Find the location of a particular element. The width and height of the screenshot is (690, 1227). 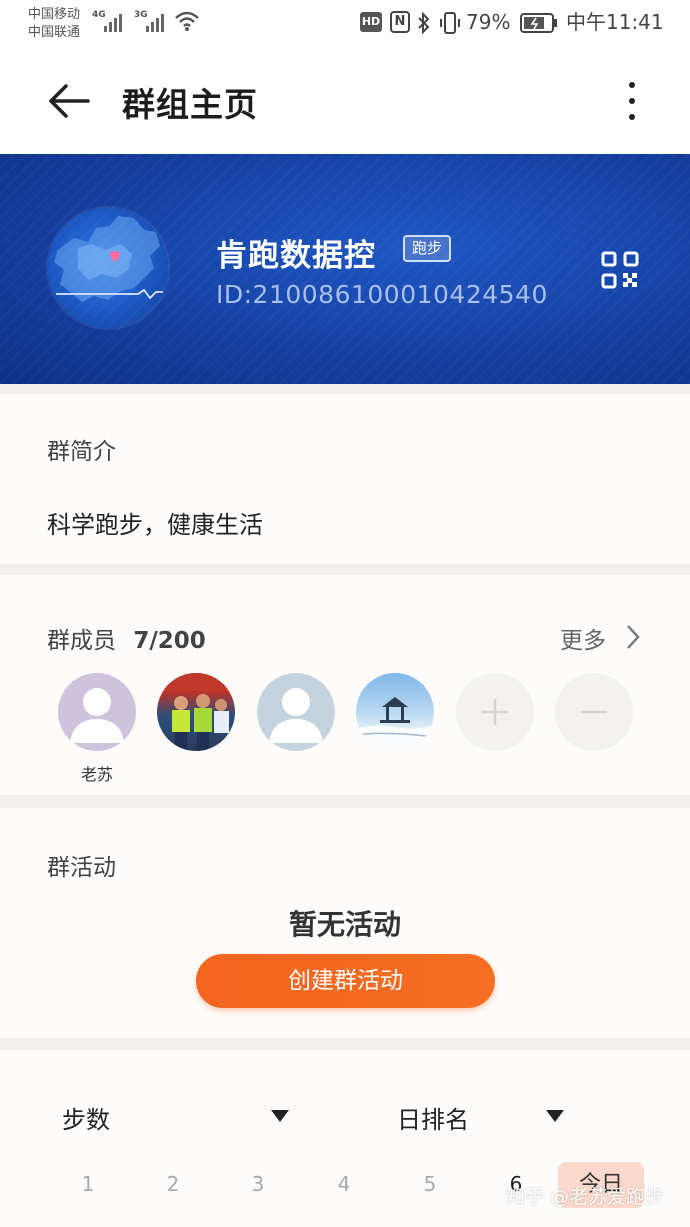

hd-icon: HD is located at coordinates (371, 22).